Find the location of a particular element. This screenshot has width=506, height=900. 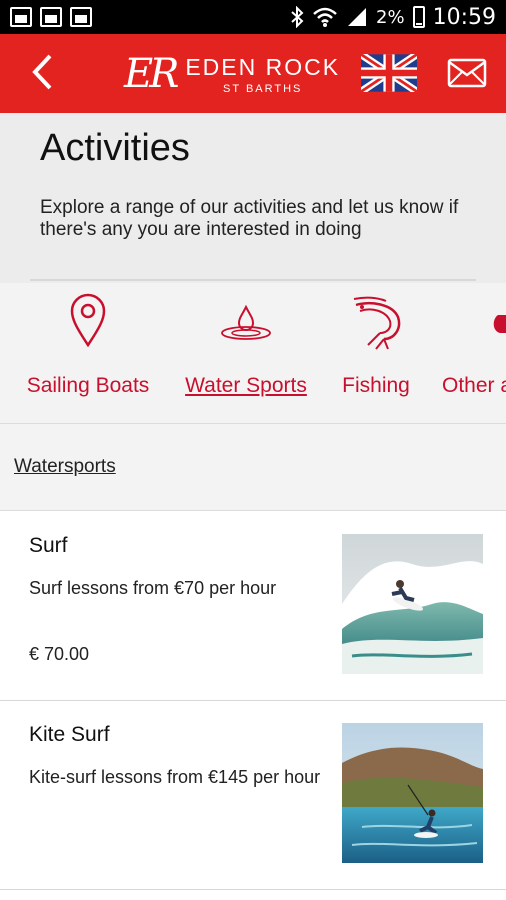

logo-mark: ER is located at coordinates (151, 74).